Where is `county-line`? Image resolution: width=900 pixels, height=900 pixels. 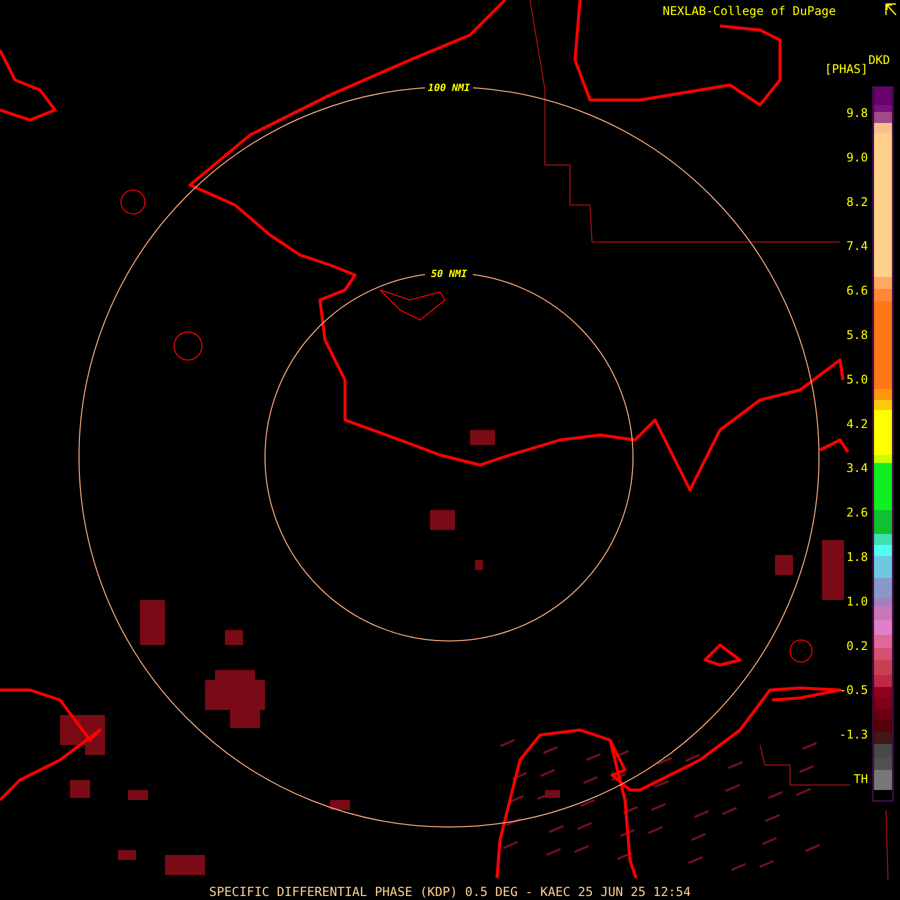
county-line is located at coordinates (887, 845).